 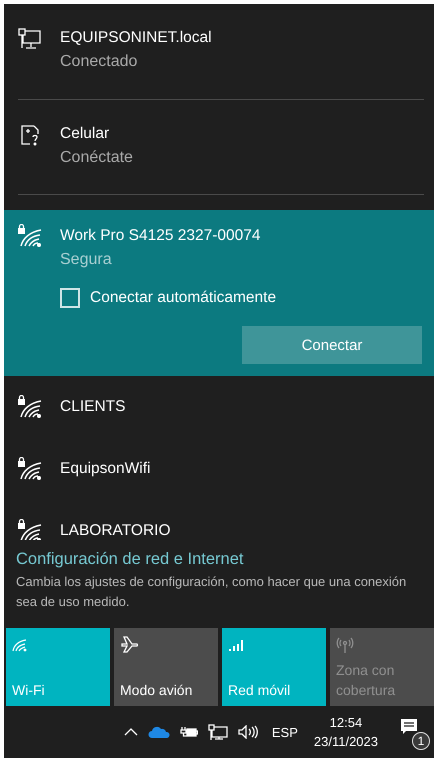 I want to click on network-name: EquipsonWifi, so click(x=105, y=469).